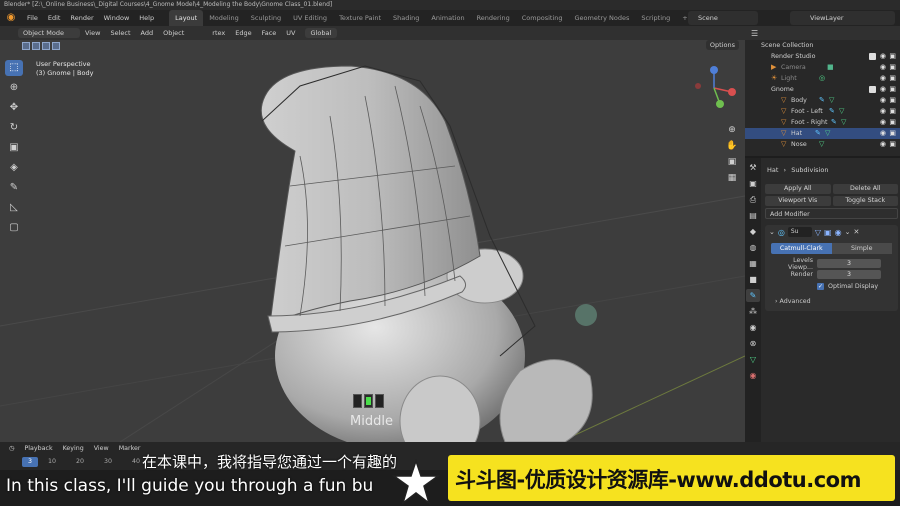 The height and width of the screenshot is (506, 900). Describe the element at coordinates (493, 18) in the screenshot. I see `tab-rendering: Rendering` at that location.